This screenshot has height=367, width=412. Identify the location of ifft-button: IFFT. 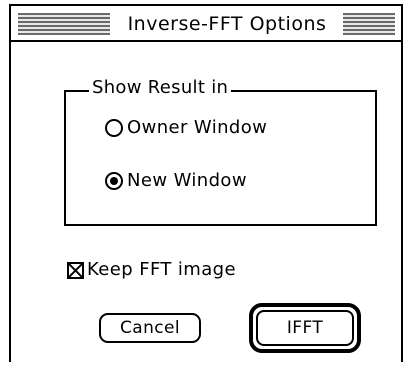
(305, 328).